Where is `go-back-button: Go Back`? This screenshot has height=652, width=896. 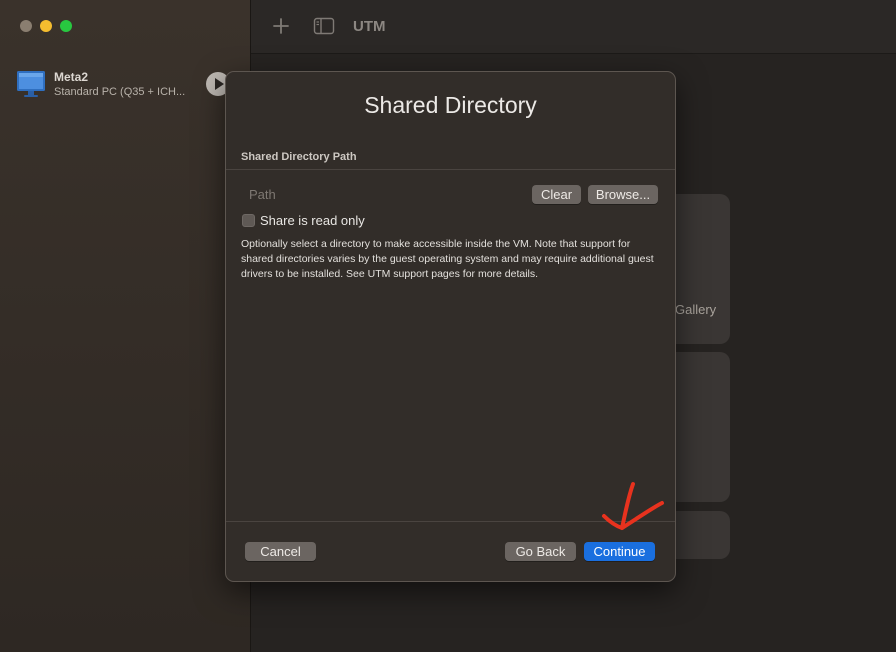 go-back-button: Go Back is located at coordinates (540, 551).